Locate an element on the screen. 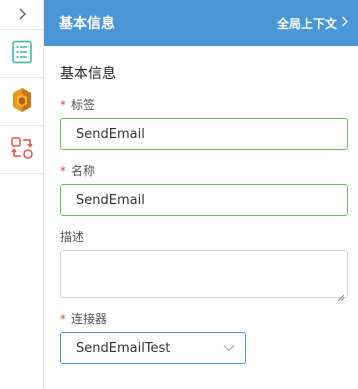 The width and height of the screenshot is (358, 389). tag-label-text: 标签 is located at coordinates (83, 105).